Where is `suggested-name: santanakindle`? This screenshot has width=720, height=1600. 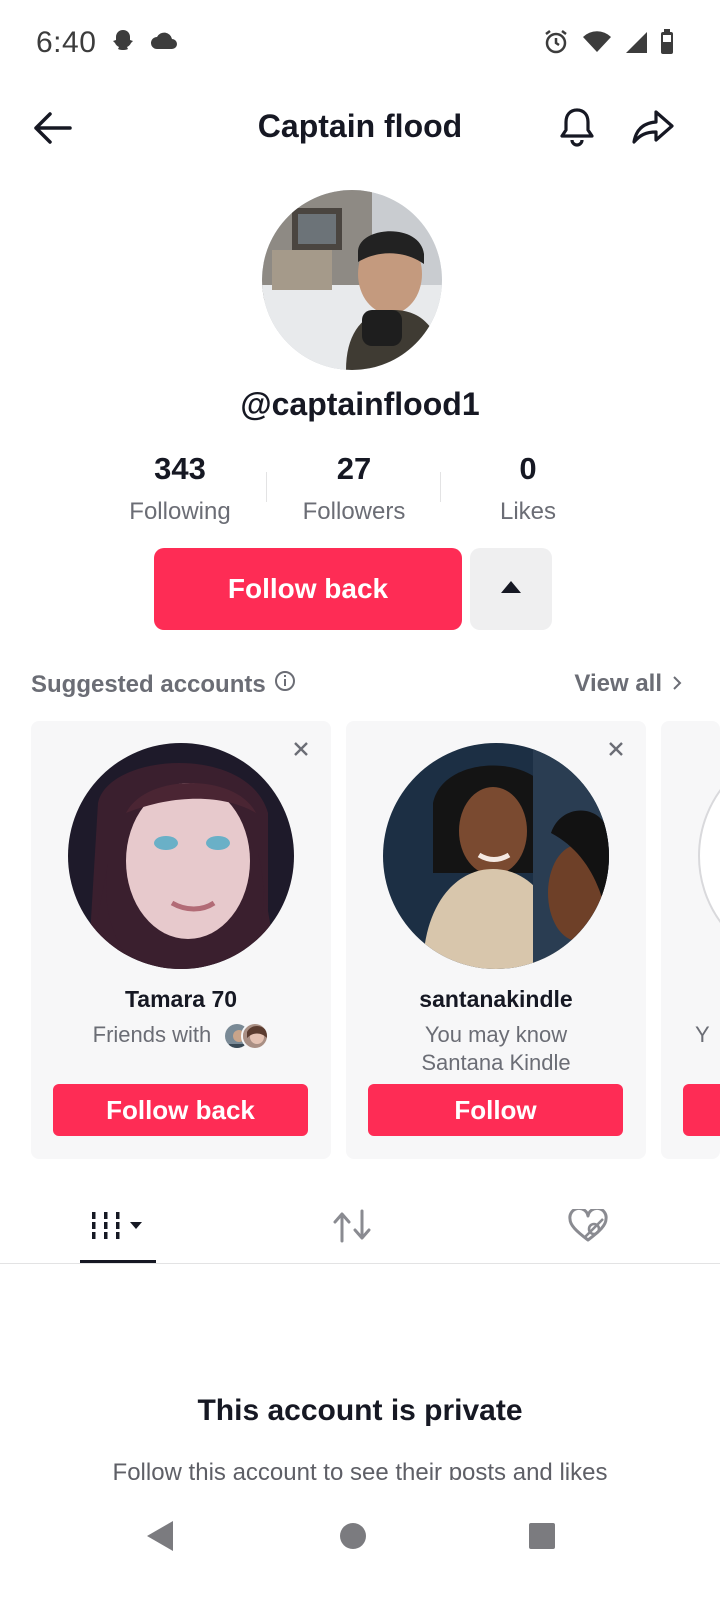
suggested-name: santanakindle is located at coordinates (496, 999).